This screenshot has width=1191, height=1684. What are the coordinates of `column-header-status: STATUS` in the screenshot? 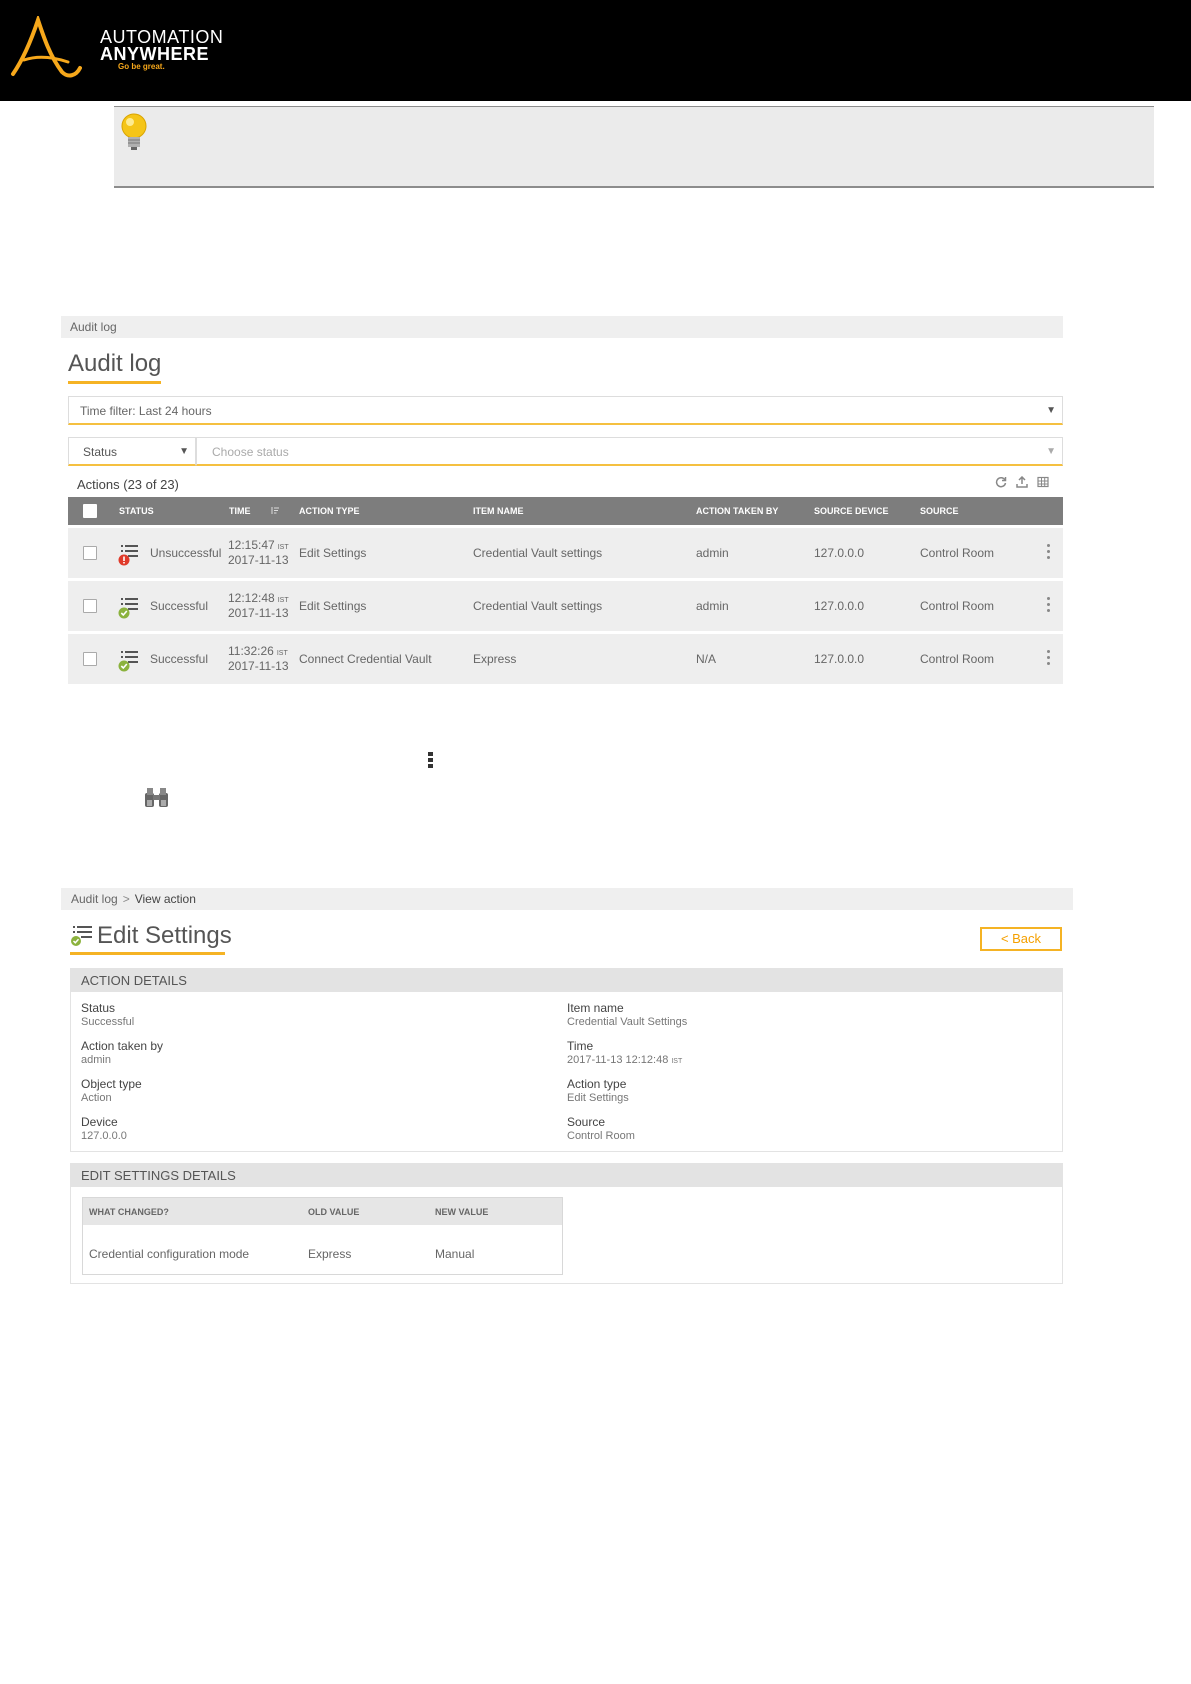 It's located at (136, 511).